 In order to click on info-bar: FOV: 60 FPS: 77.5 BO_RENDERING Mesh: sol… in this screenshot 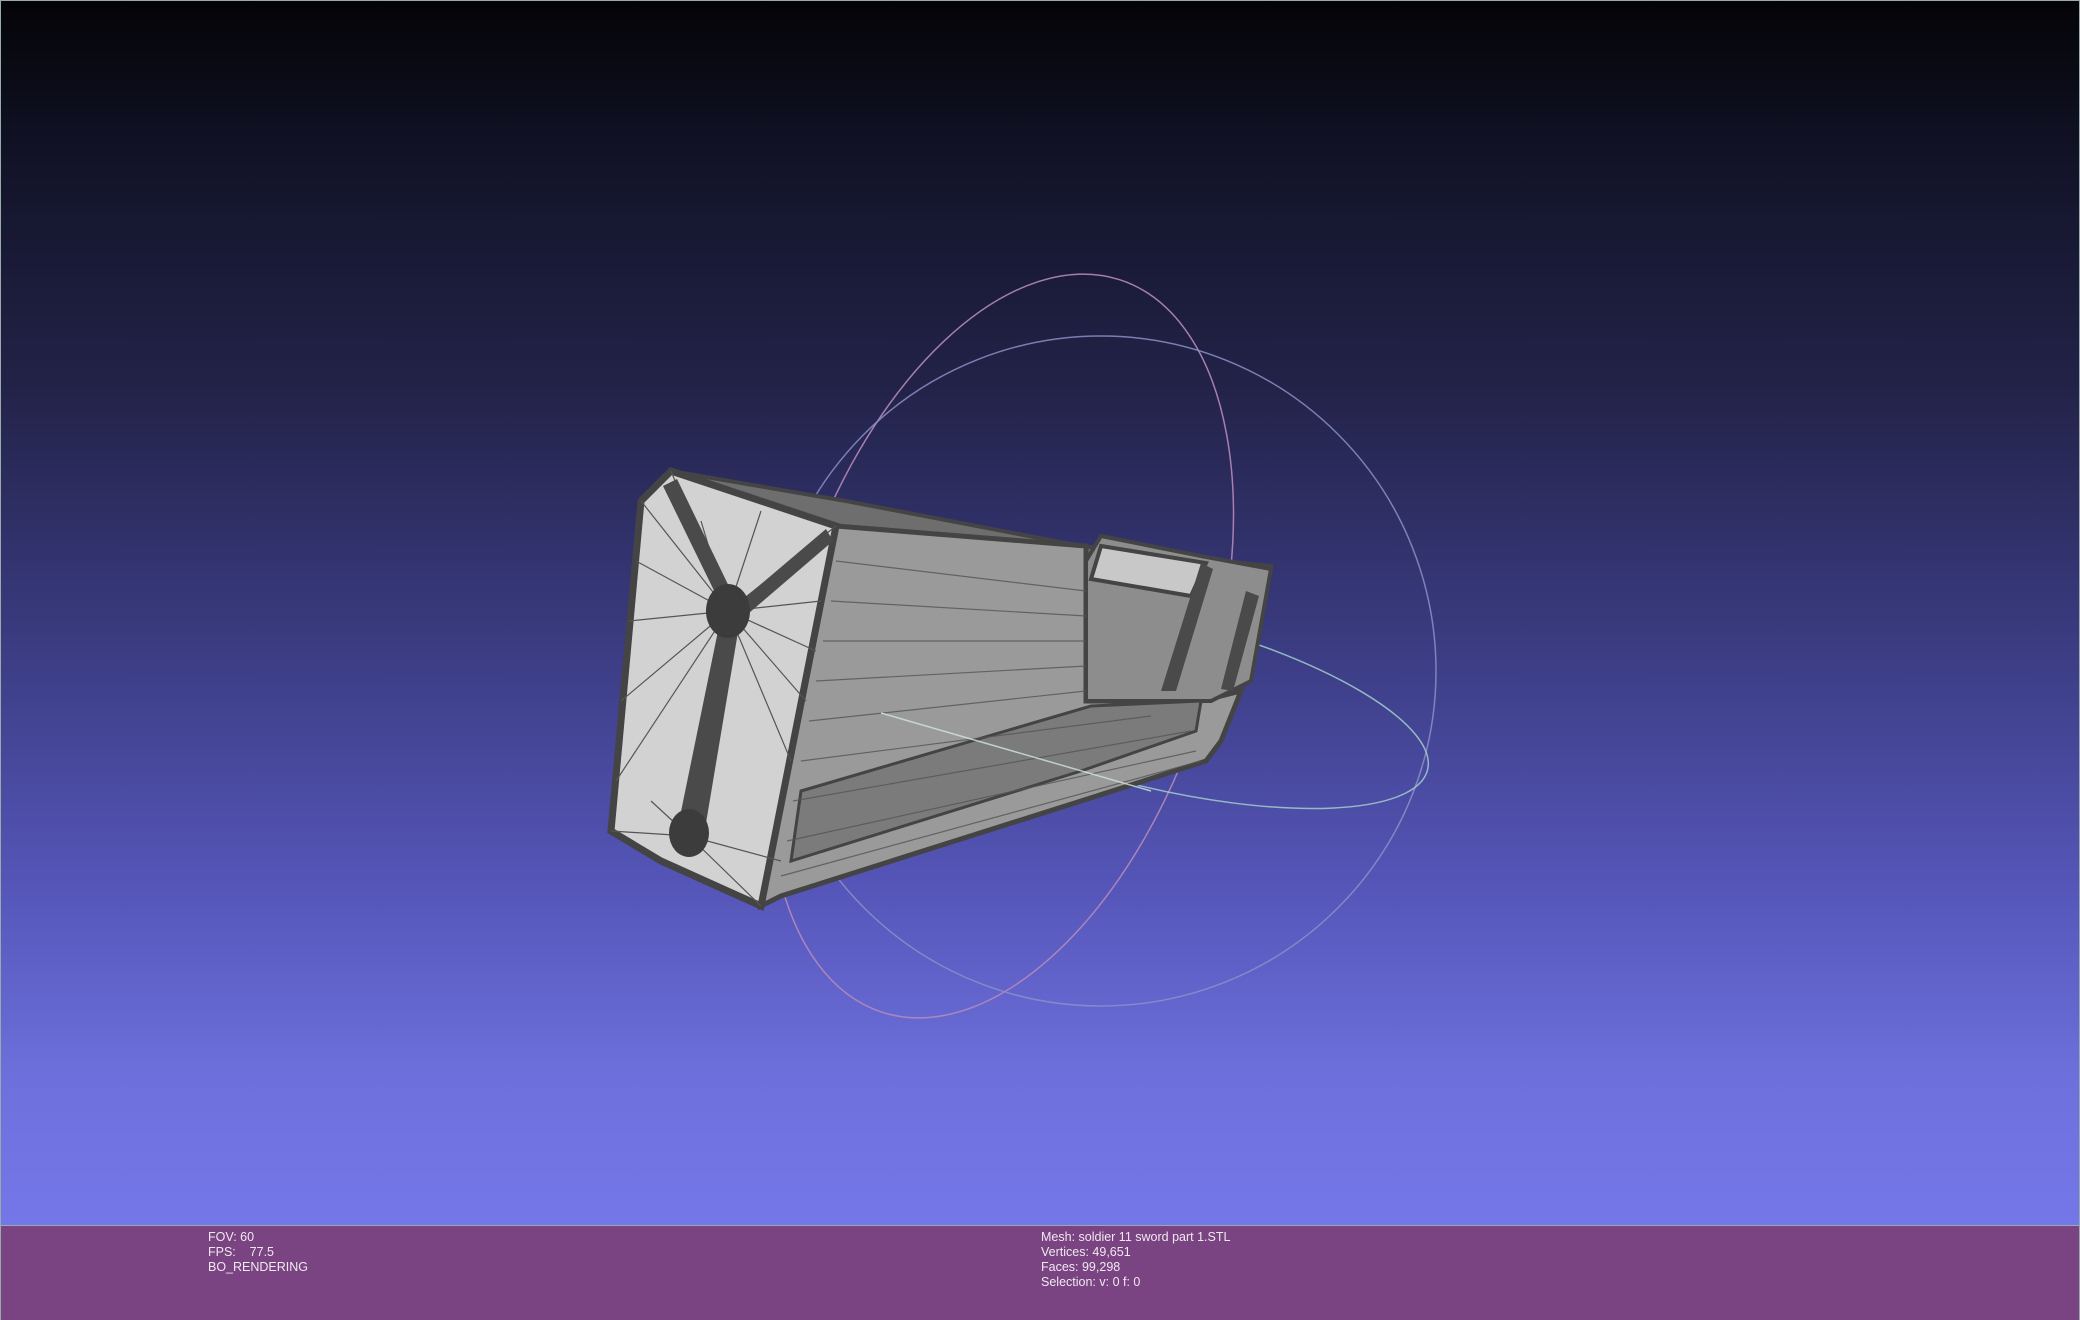, I will do `click(1040, 1273)`.